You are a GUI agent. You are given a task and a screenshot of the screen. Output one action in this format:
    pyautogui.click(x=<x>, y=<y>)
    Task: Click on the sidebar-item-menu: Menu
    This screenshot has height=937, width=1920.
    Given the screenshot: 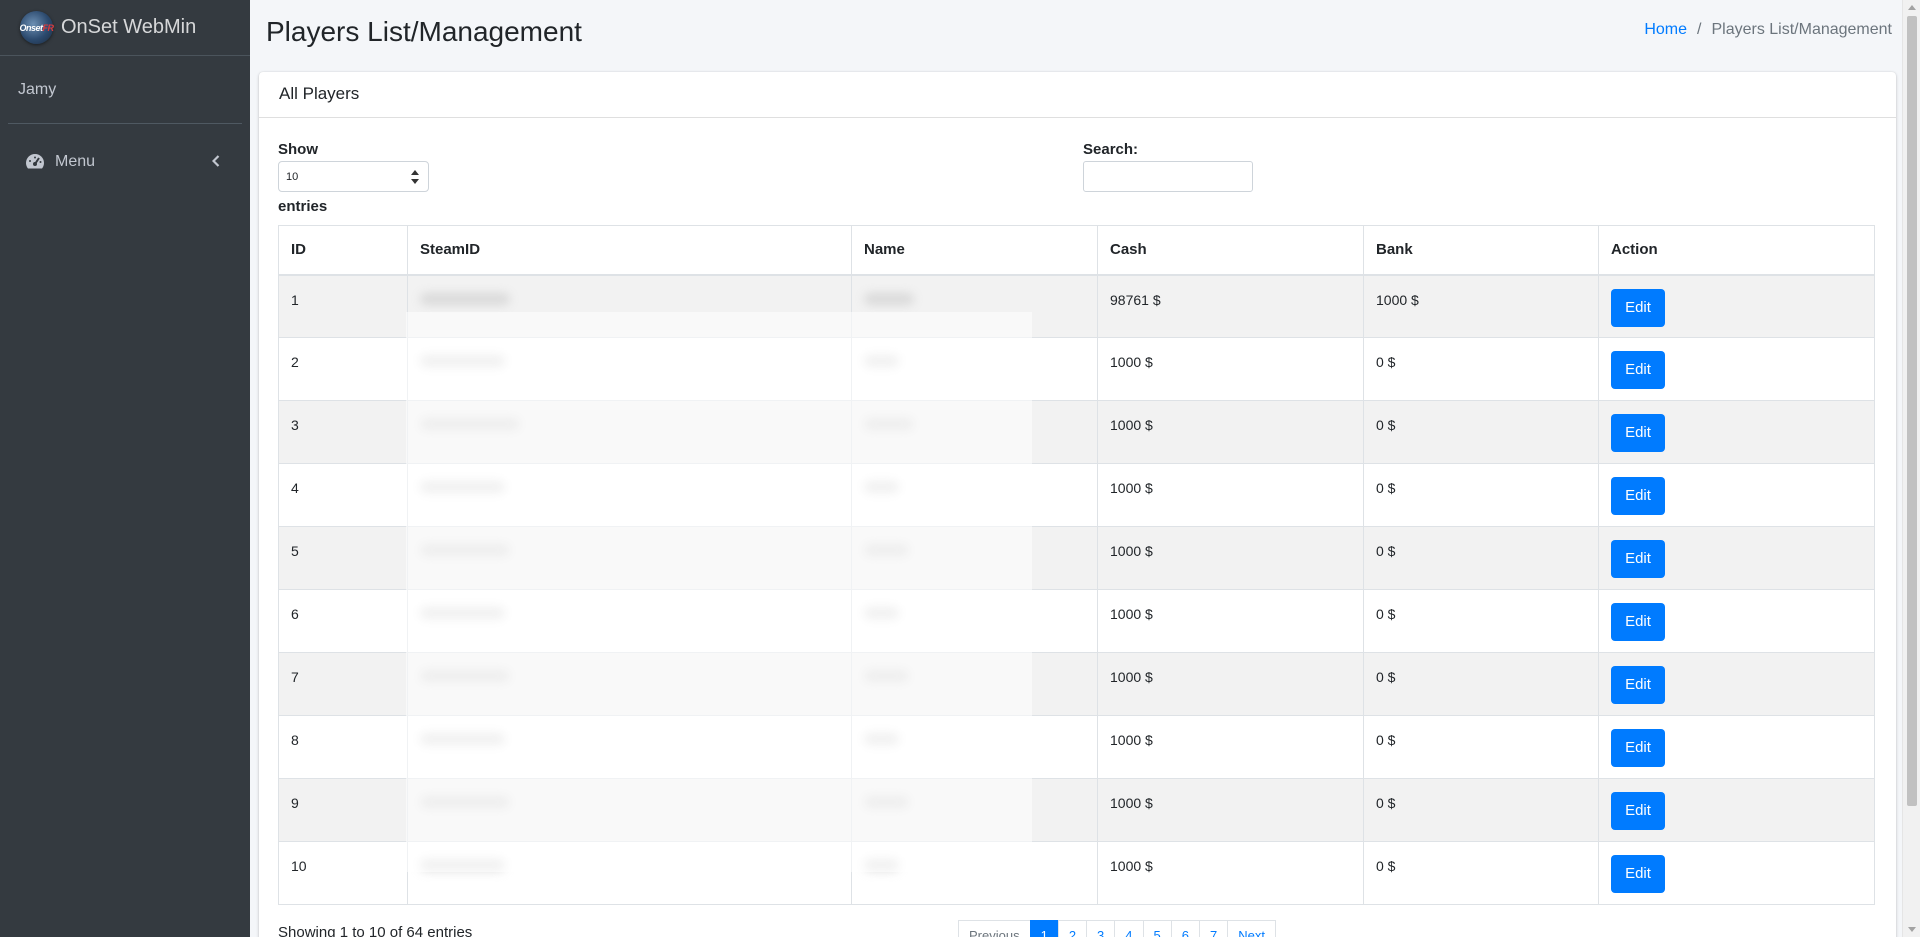 What is the action you would take?
    pyautogui.click(x=125, y=162)
    